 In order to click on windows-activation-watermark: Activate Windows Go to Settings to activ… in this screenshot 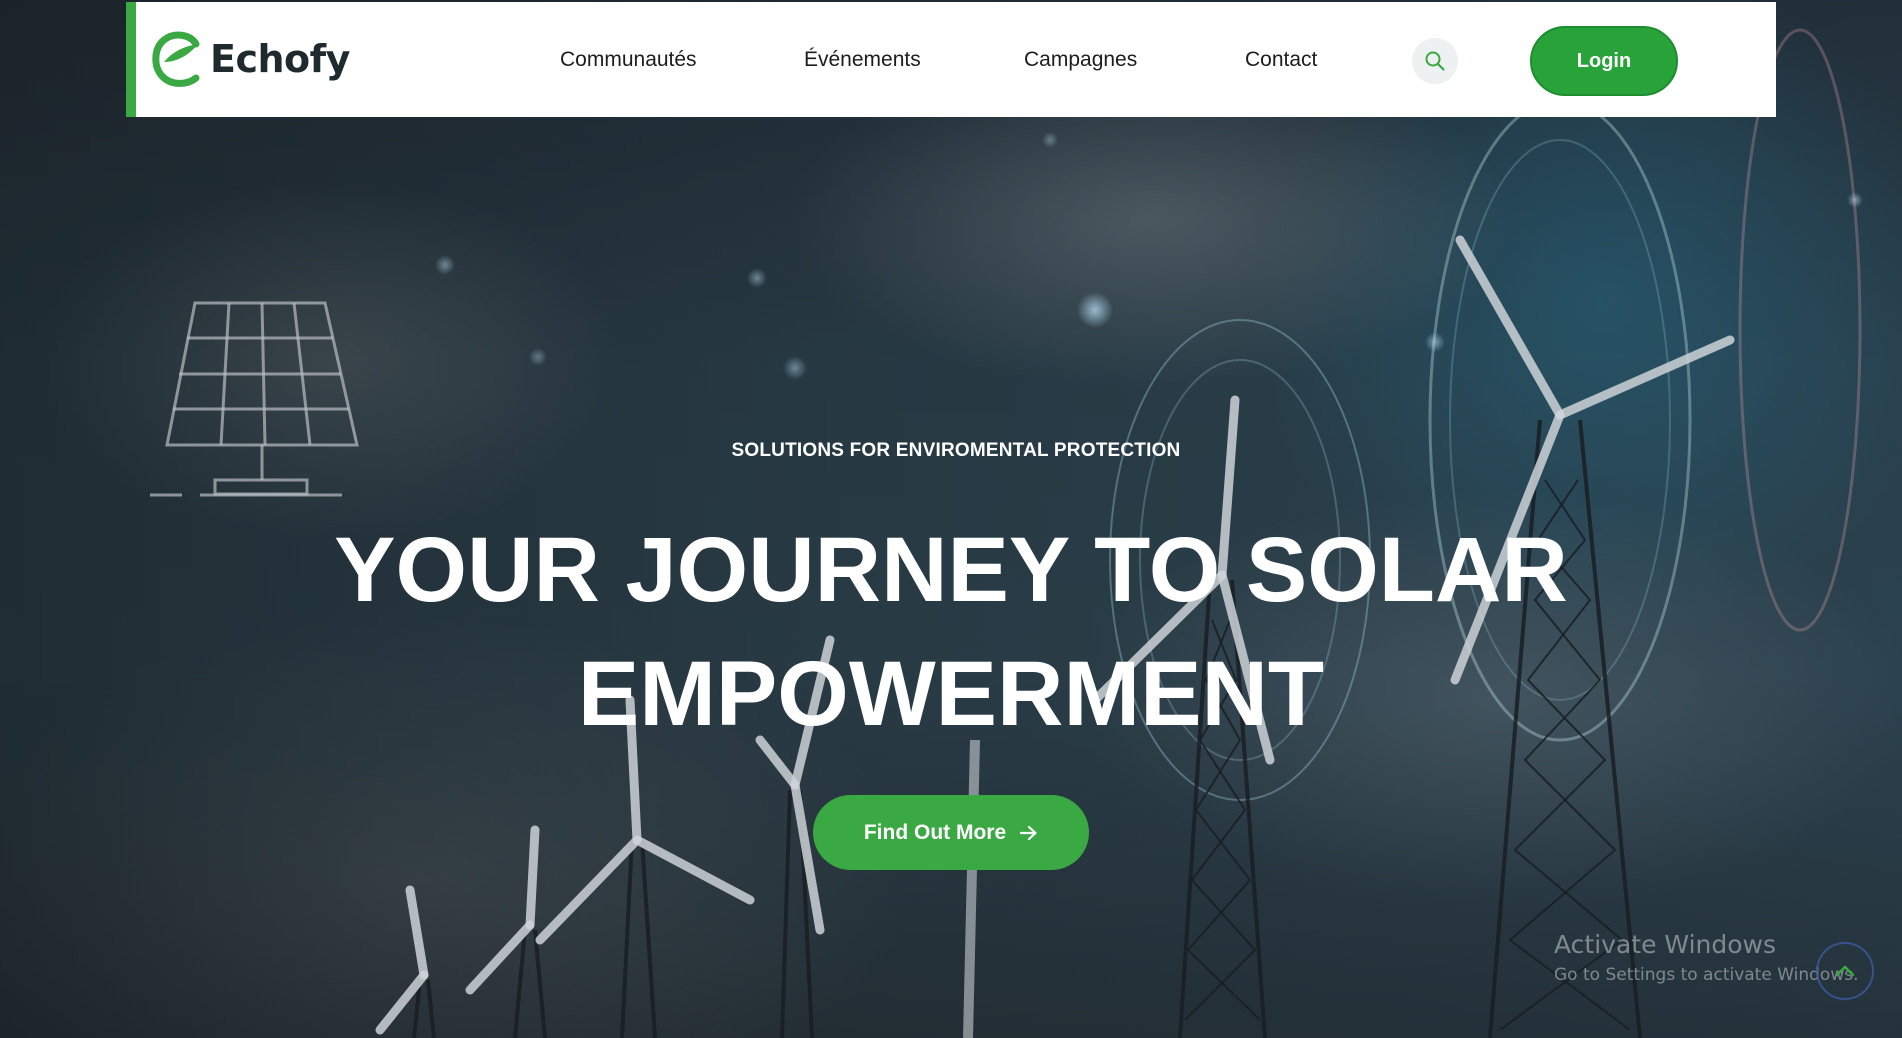, I will do `click(1706, 957)`.